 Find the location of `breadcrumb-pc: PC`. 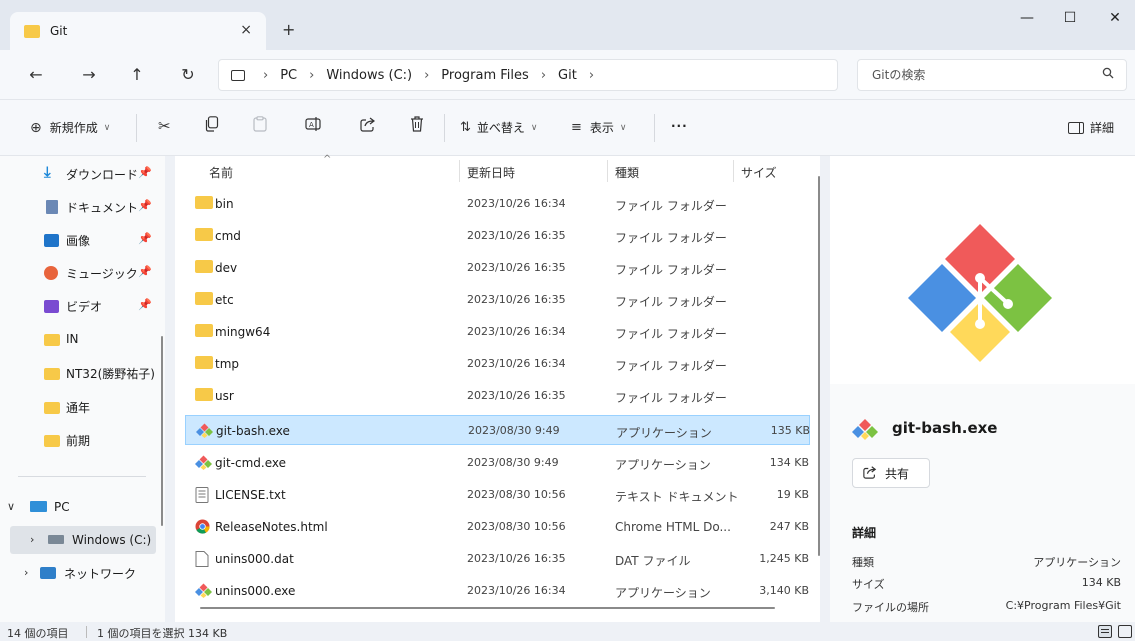

breadcrumb-pc: PC is located at coordinates (288, 75).